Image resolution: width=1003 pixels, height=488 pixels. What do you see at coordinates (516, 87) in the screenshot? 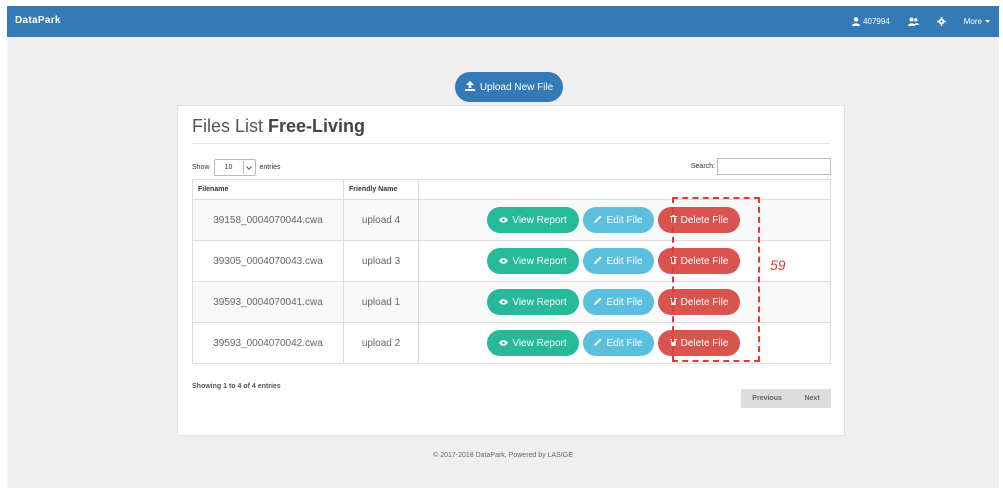
I see `upload-button-label: Upload New File` at bounding box center [516, 87].